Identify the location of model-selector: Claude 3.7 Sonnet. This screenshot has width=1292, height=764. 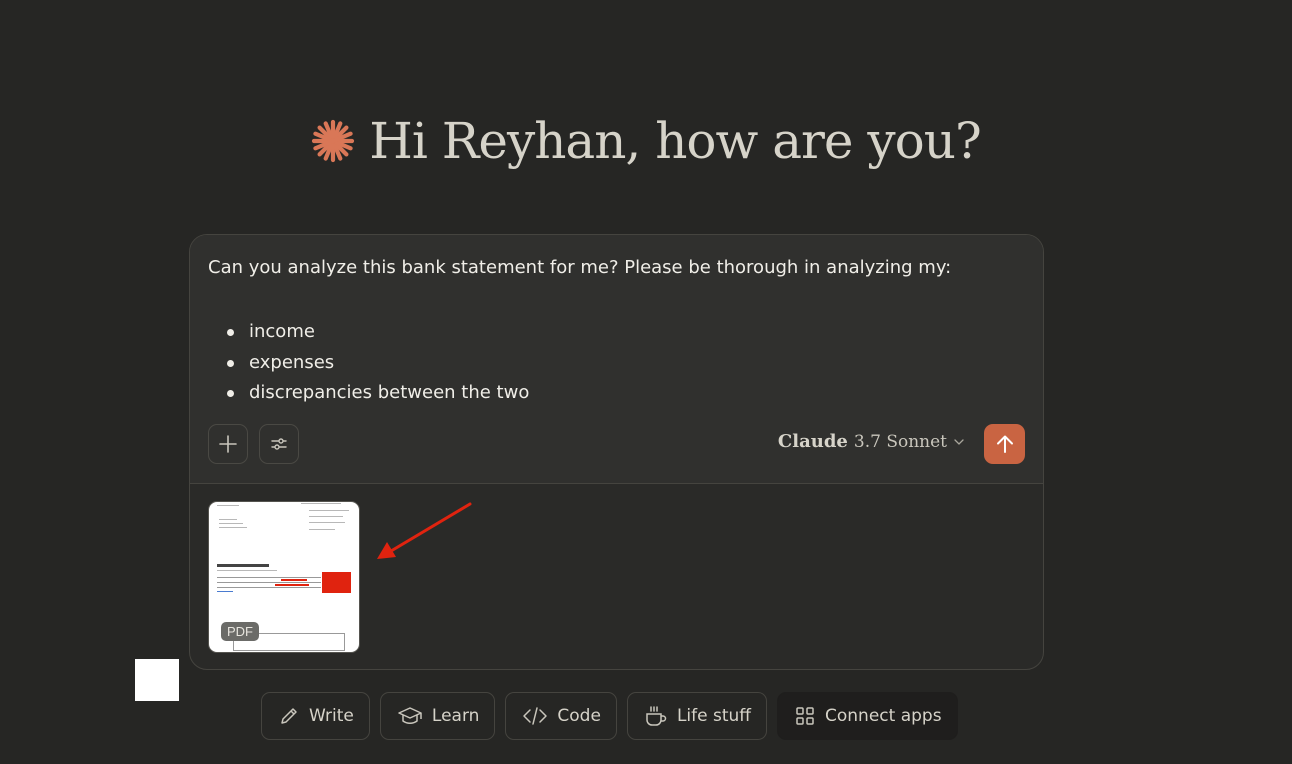
(871, 441).